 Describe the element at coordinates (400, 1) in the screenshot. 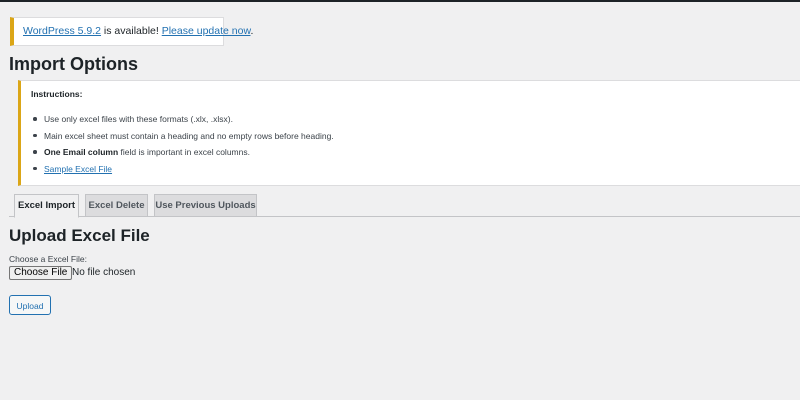

I see `admin-top-bar` at that location.